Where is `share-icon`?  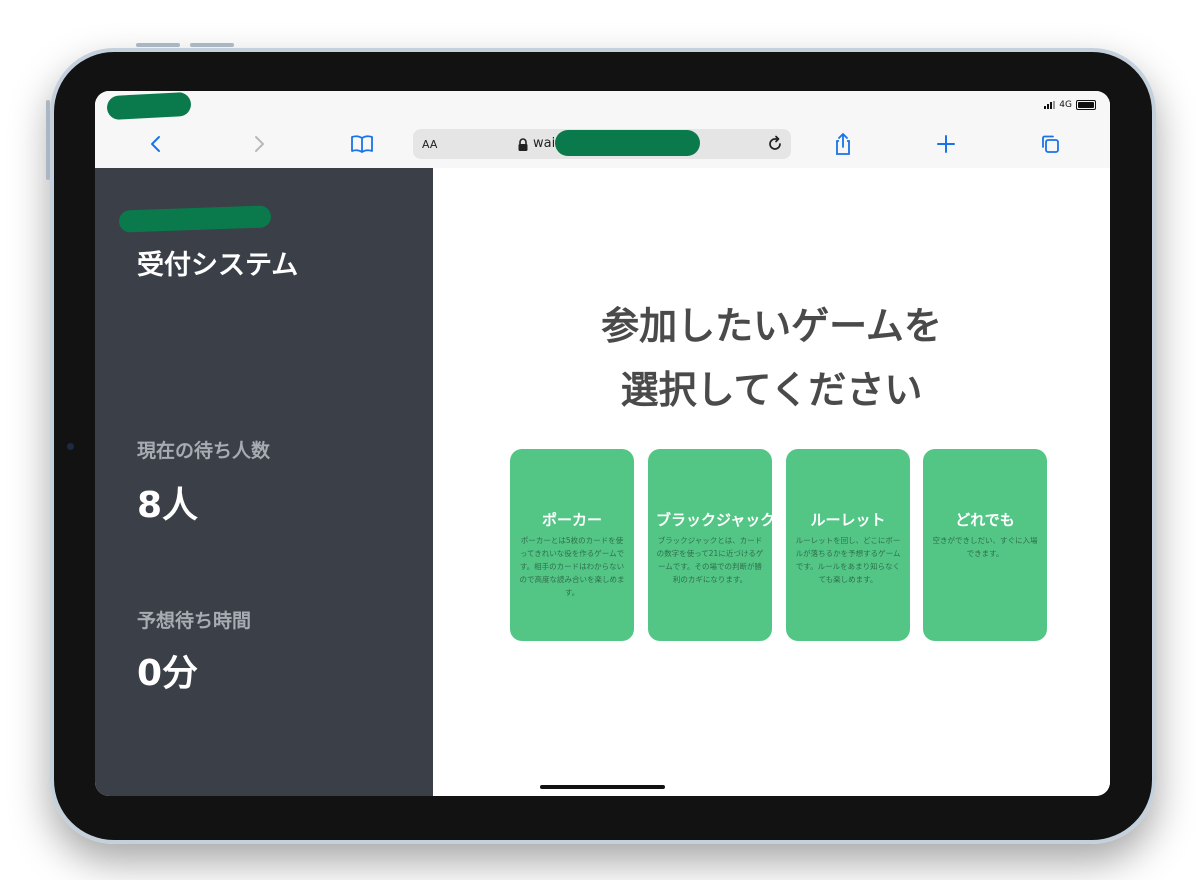
share-icon is located at coordinates (843, 144).